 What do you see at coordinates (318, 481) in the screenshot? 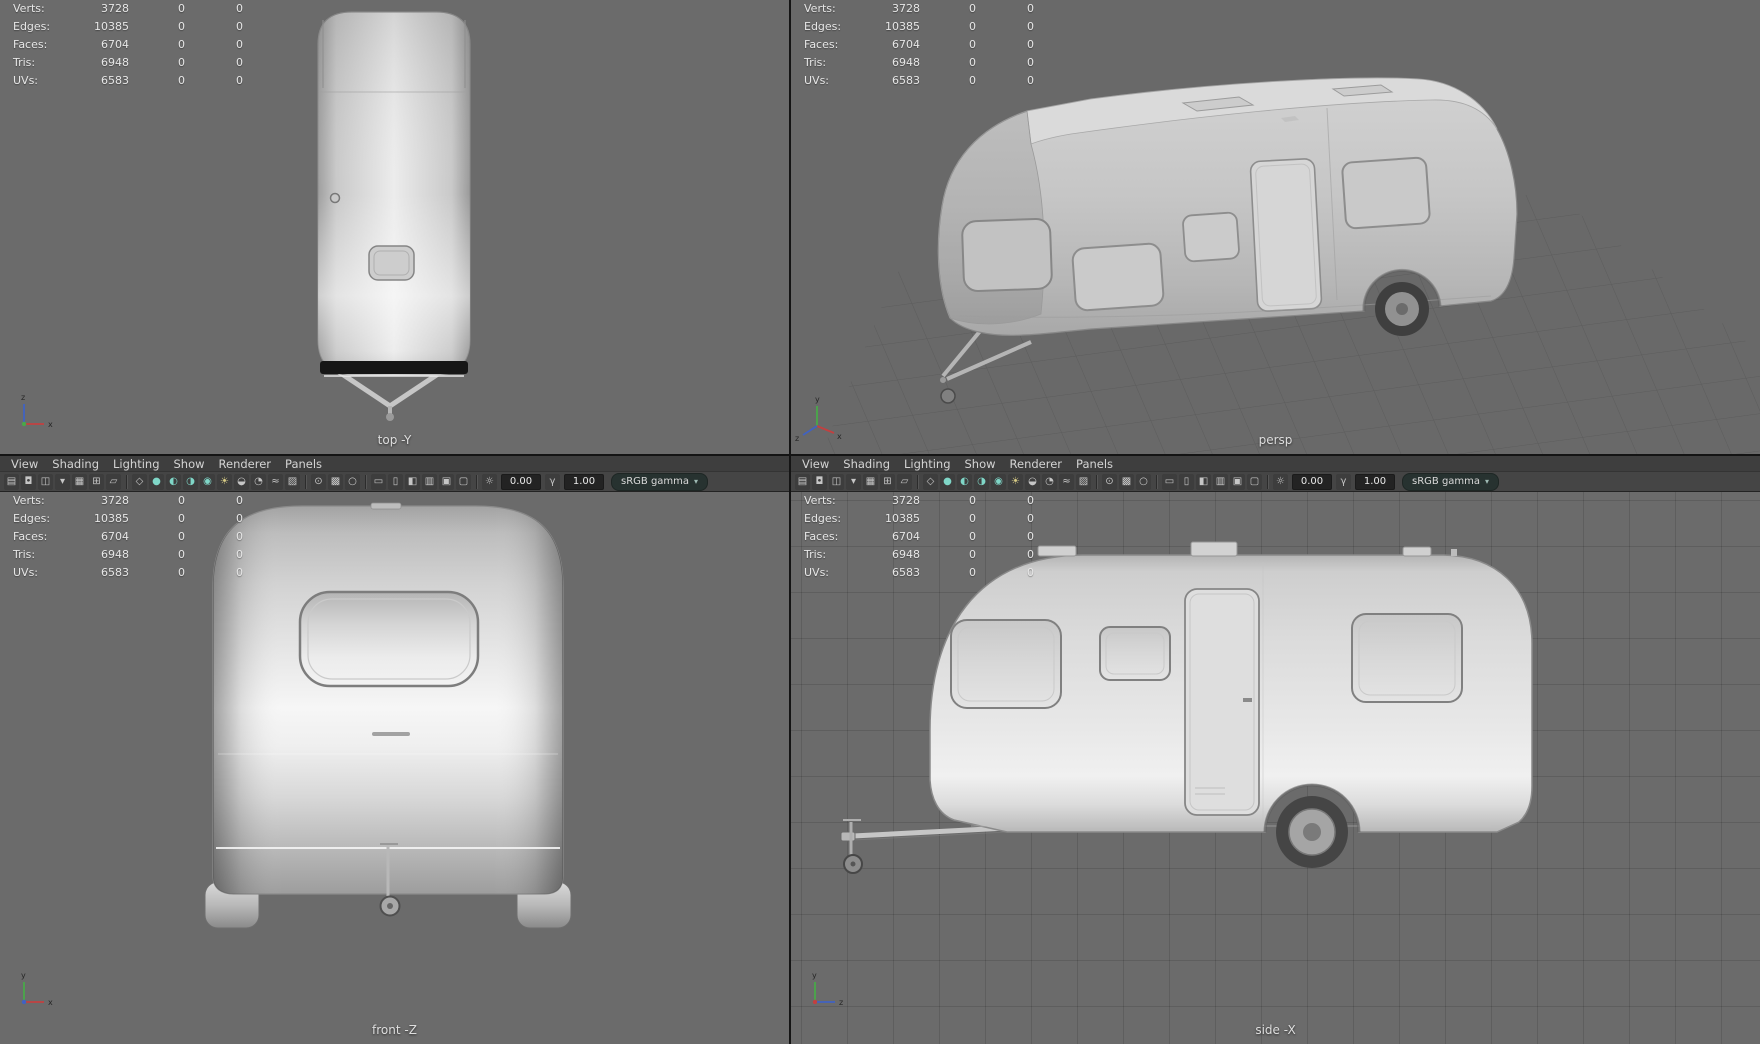
I see `isolate-select-icon: ⊙` at bounding box center [318, 481].